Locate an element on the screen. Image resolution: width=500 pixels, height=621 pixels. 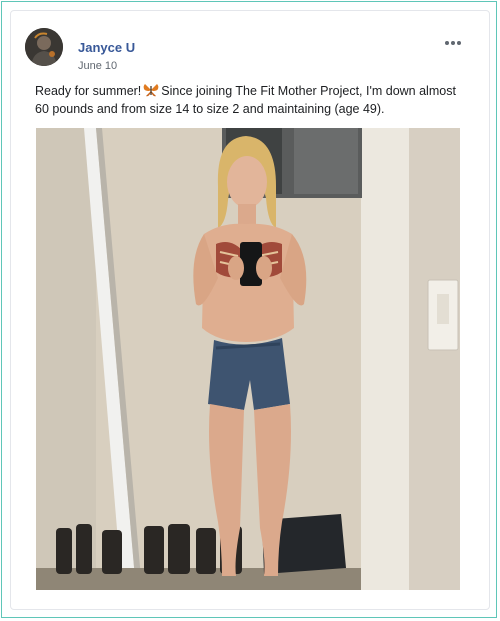
author-avatar is located at coordinates (44, 47).